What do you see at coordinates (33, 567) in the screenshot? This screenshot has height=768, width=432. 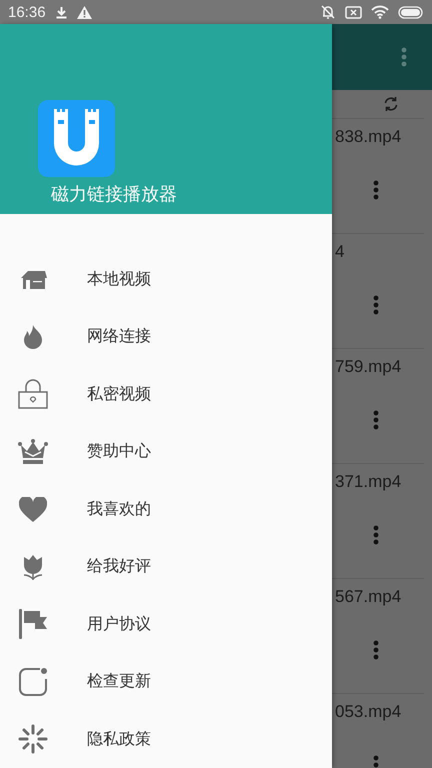 I see `tulip-icon` at bounding box center [33, 567].